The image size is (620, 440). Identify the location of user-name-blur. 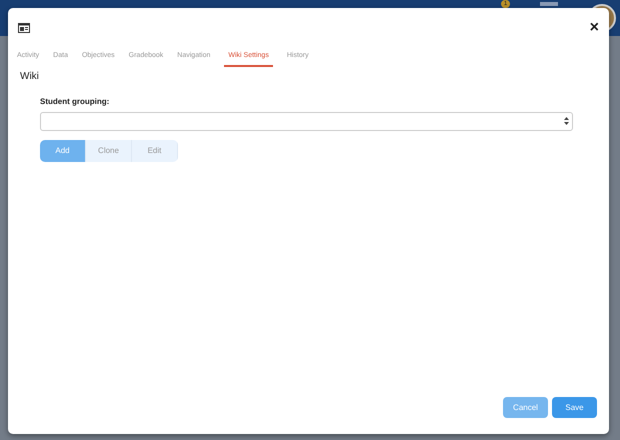
(549, 4).